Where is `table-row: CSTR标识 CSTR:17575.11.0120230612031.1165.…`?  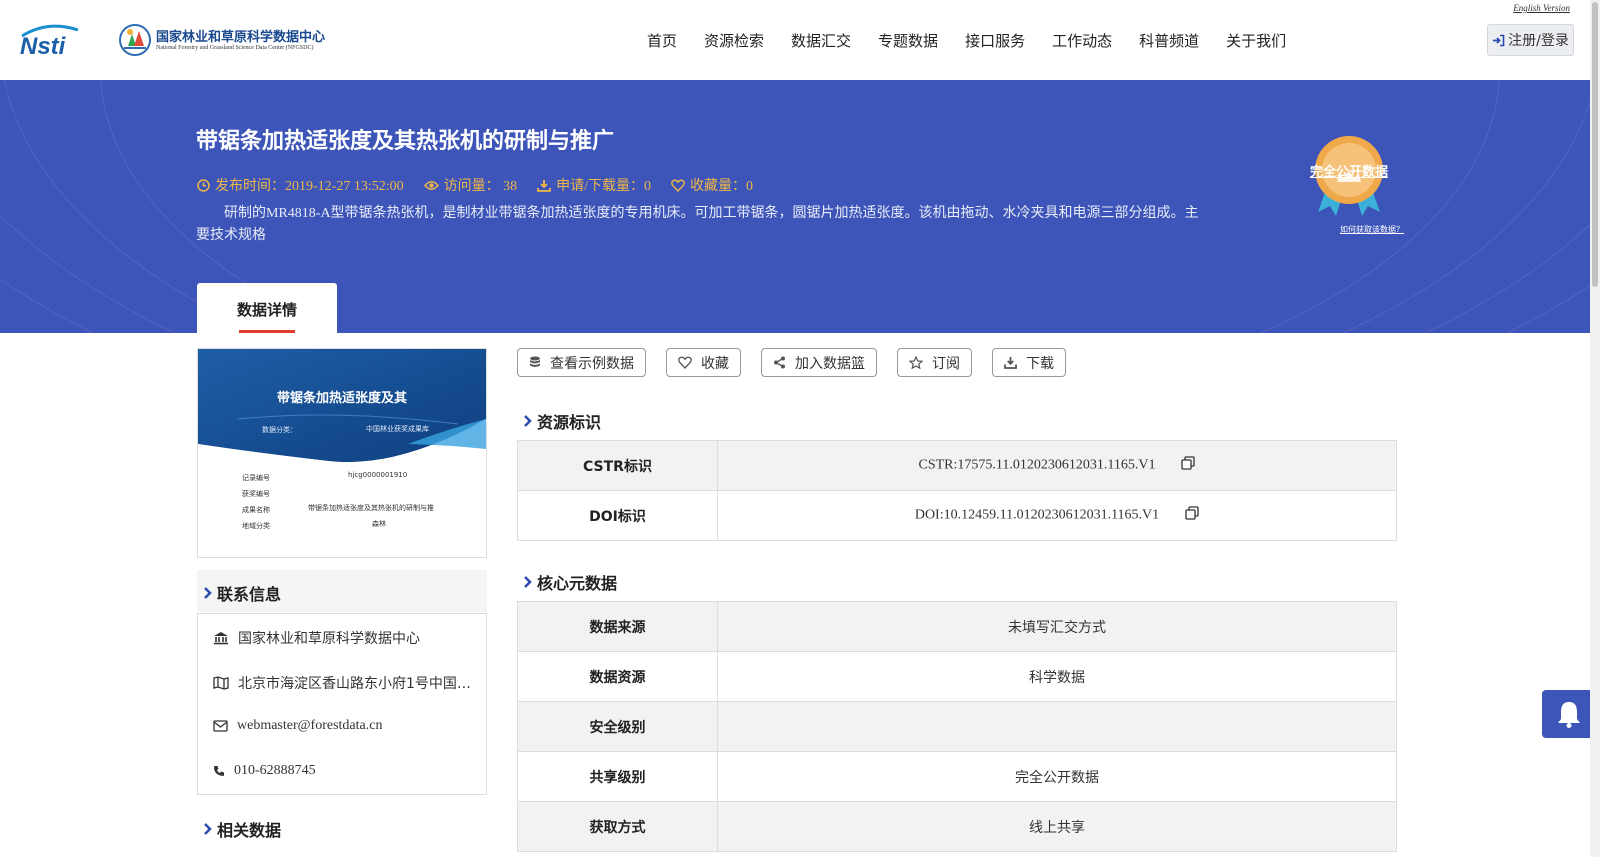
table-row: CSTR标识 CSTR:17575.11.0120230612031.1165.… is located at coordinates (957, 465).